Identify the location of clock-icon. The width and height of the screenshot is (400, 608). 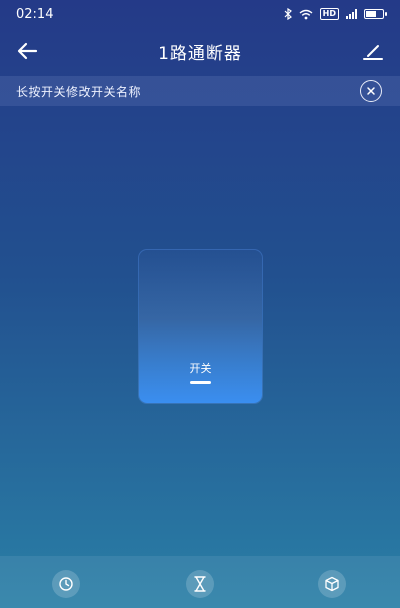
(66, 584).